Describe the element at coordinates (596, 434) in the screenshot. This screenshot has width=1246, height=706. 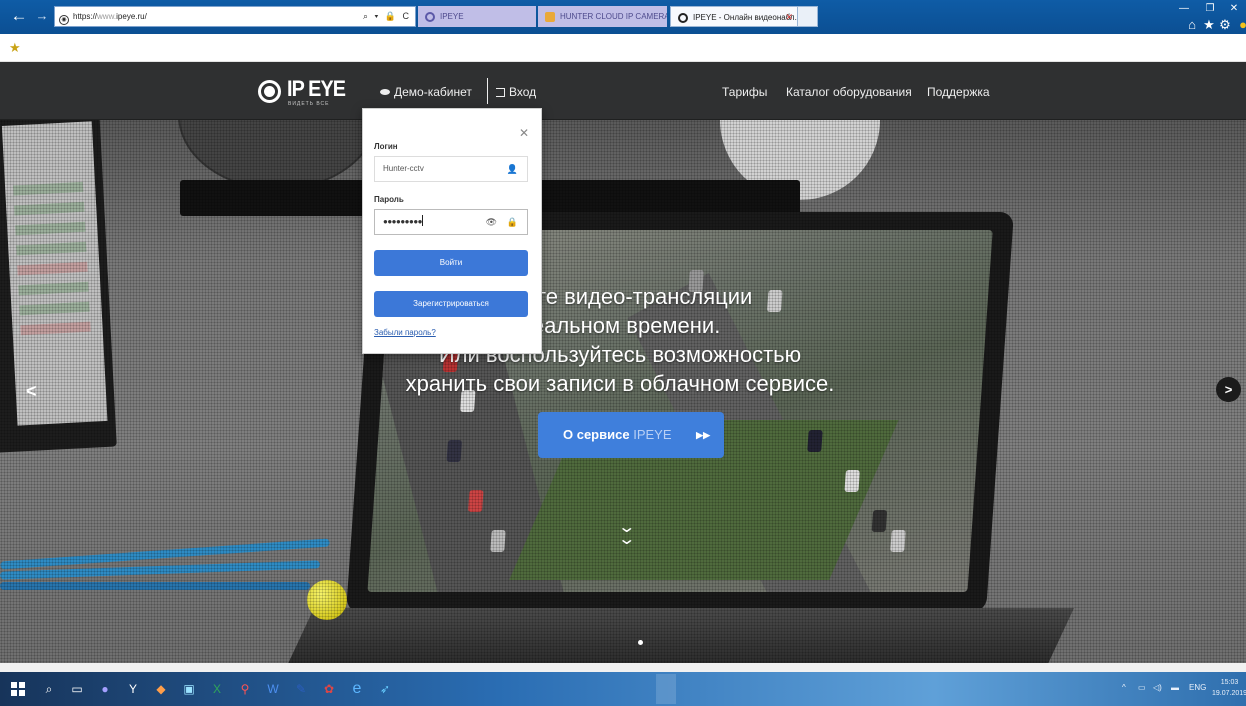
I see `about-service-label: О сервисе` at that location.